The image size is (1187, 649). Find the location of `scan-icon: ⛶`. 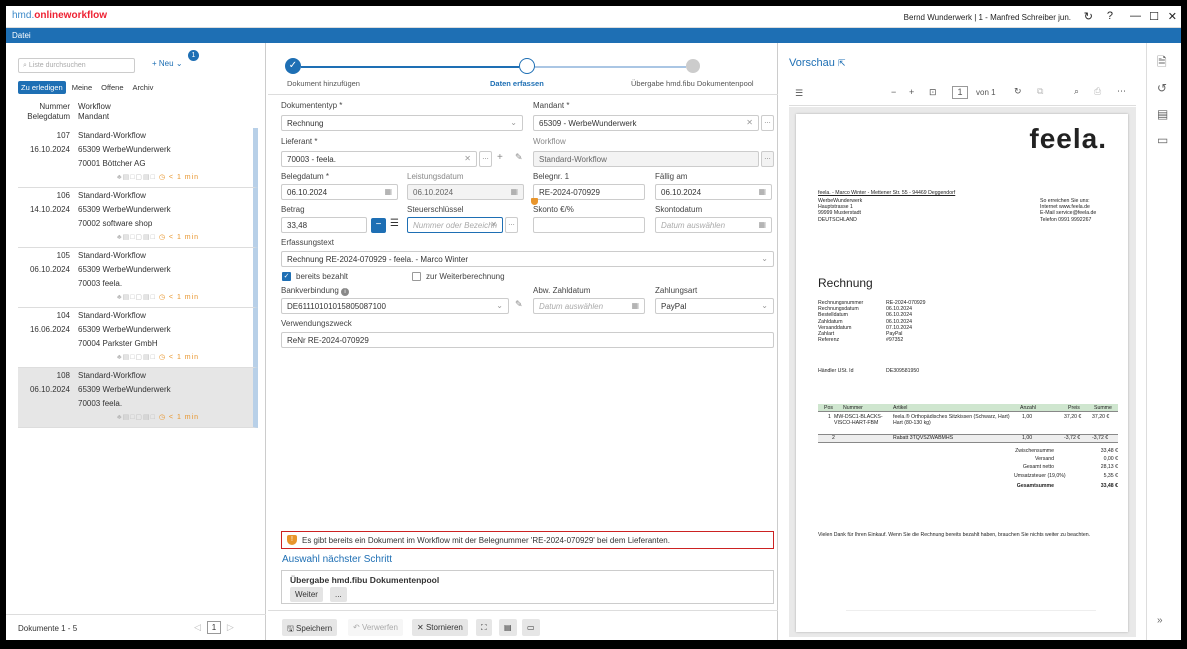

scan-icon: ⛶ is located at coordinates (484, 627).